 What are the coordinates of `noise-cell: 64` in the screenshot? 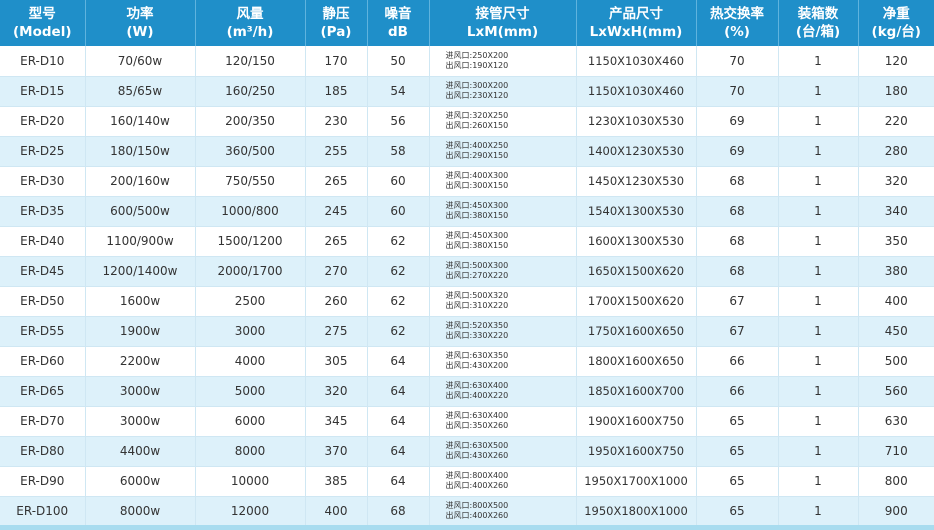 It's located at (397, 451).